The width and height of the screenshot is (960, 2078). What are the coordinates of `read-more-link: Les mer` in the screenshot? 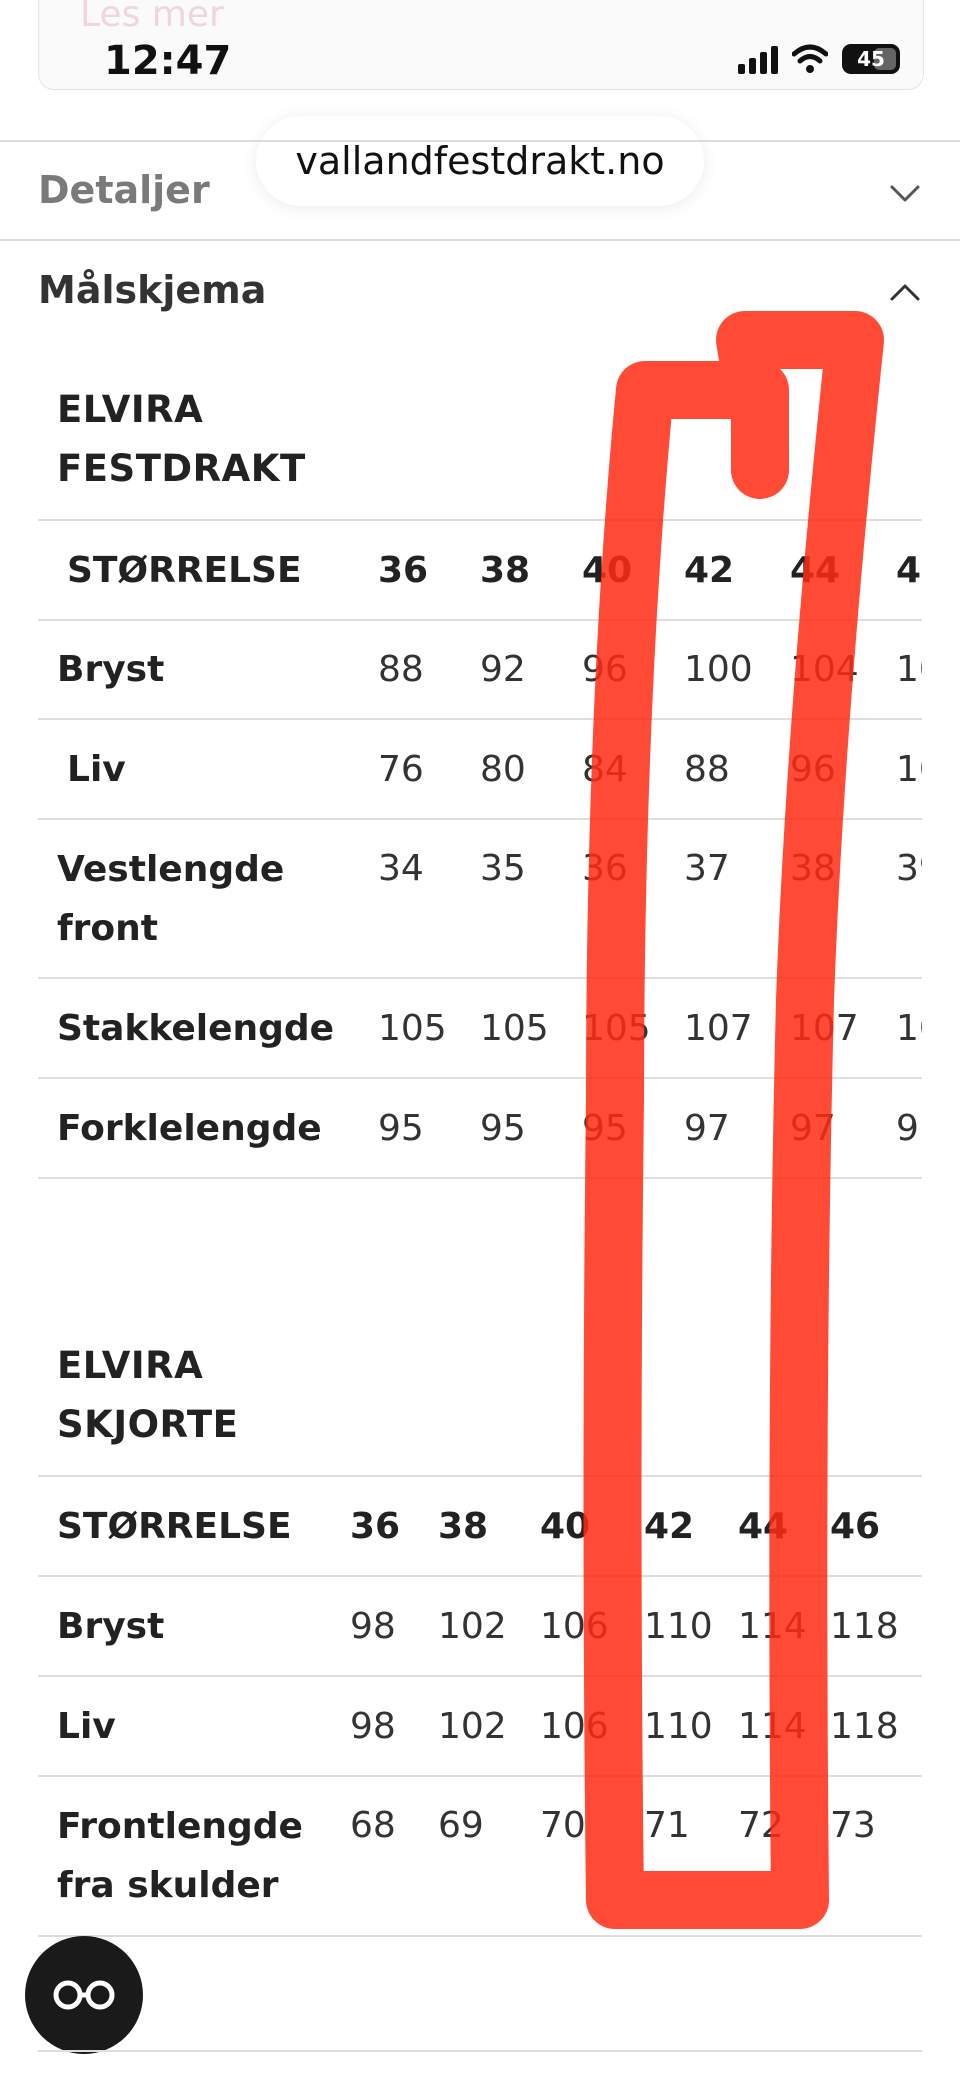 It's located at (152, 17).